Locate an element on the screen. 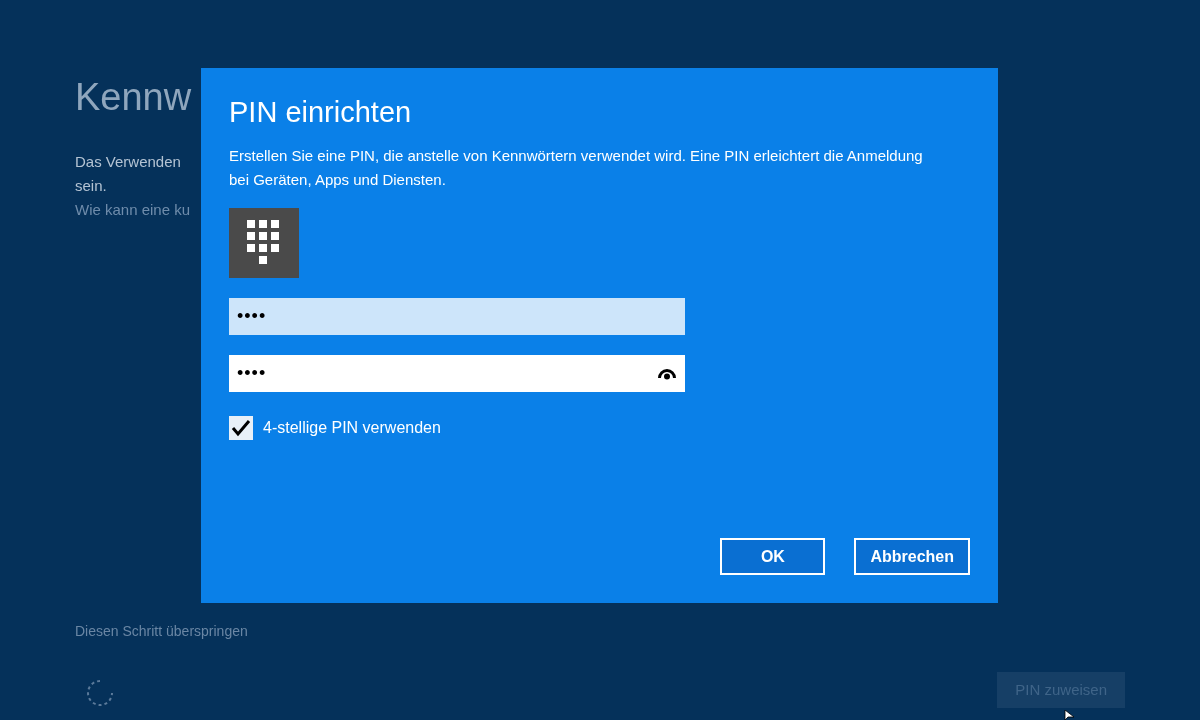  description-text: sein. is located at coordinates (91, 185).